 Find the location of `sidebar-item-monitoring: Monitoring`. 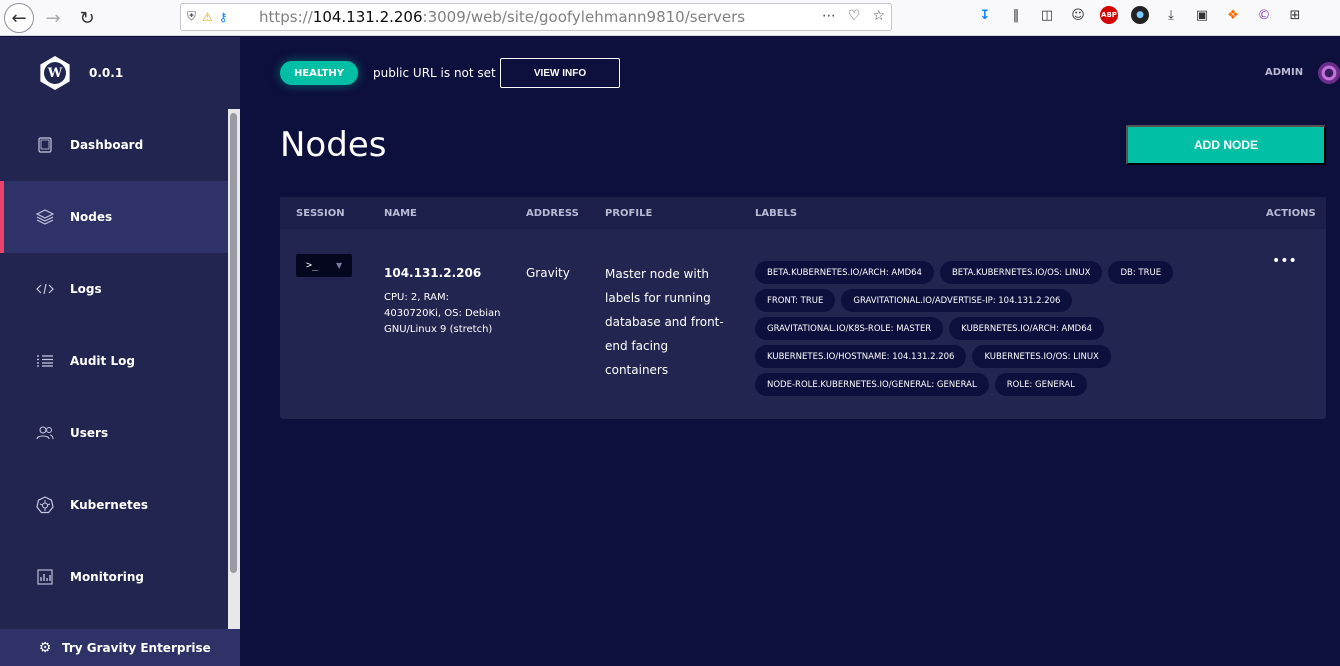

sidebar-item-monitoring: Monitoring is located at coordinates (114, 577).